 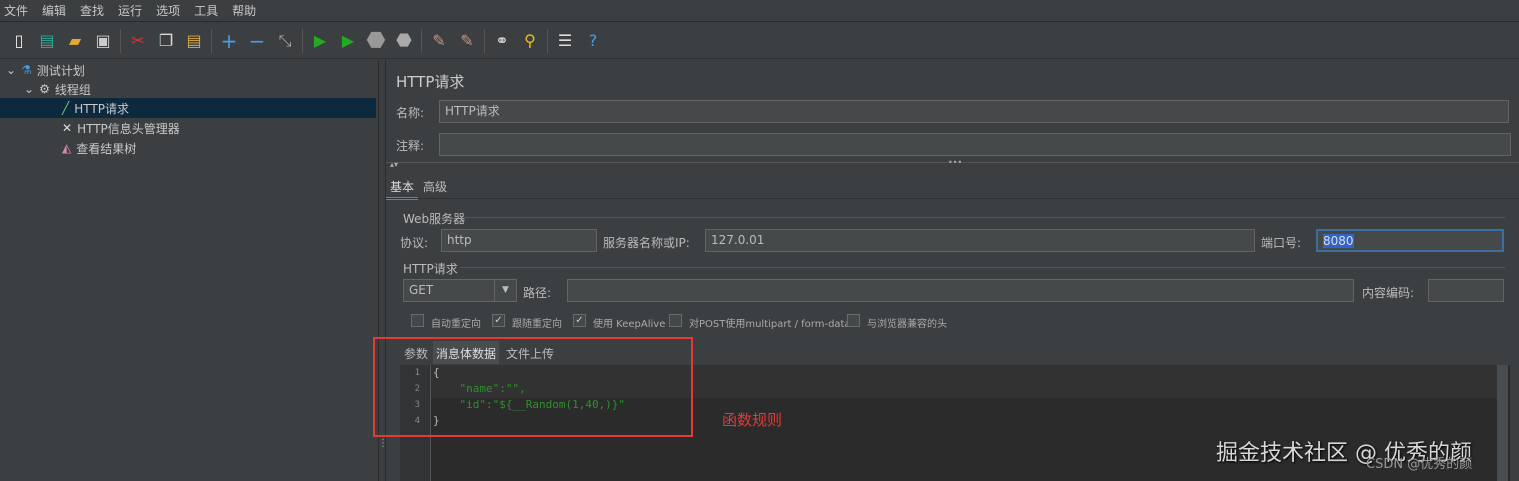 What do you see at coordinates (57, 89) in the screenshot?
I see `tree-item-thread-group: ⌄ ⚙ 线程组` at bounding box center [57, 89].